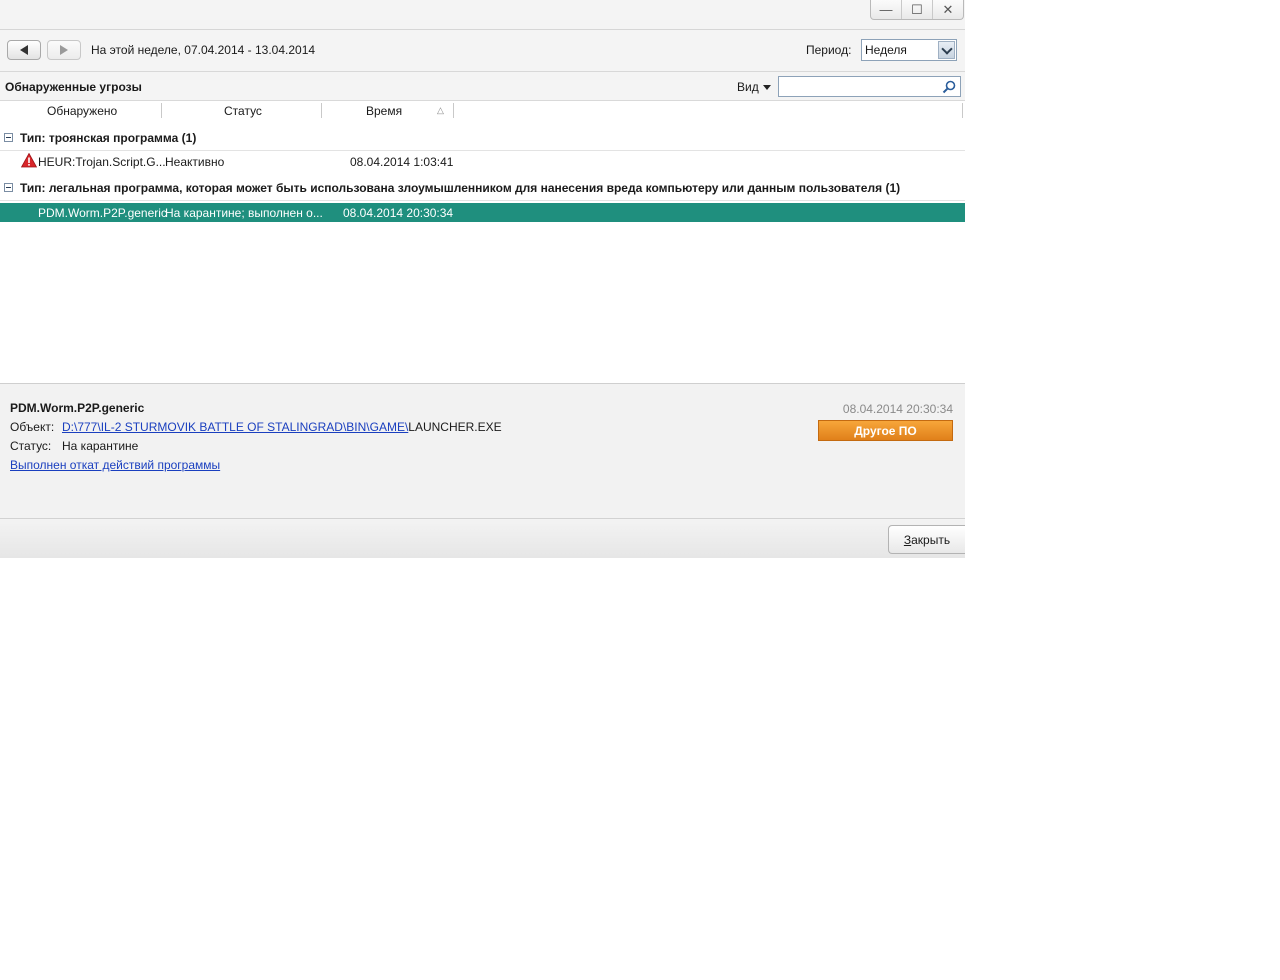  What do you see at coordinates (885, 430) in the screenshot?
I see `category-button: Другое ПО` at bounding box center [885, 430].